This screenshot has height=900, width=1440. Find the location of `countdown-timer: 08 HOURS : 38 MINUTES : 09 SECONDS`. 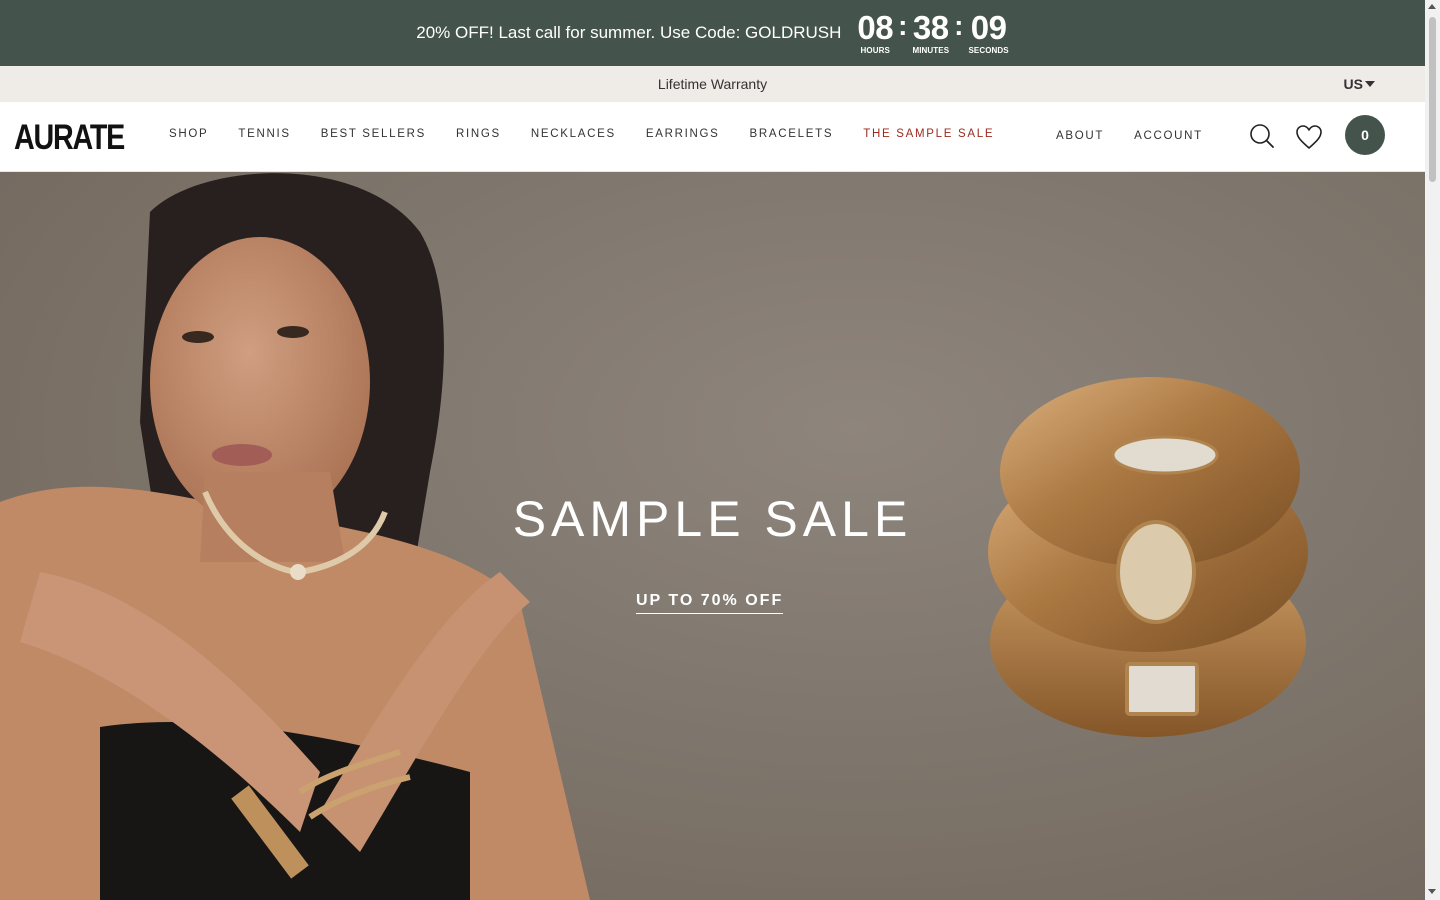

countdown-timer: 08 HOURS : 38 MINUTES : 09 SECONDS is located at coordinates (933, 32).